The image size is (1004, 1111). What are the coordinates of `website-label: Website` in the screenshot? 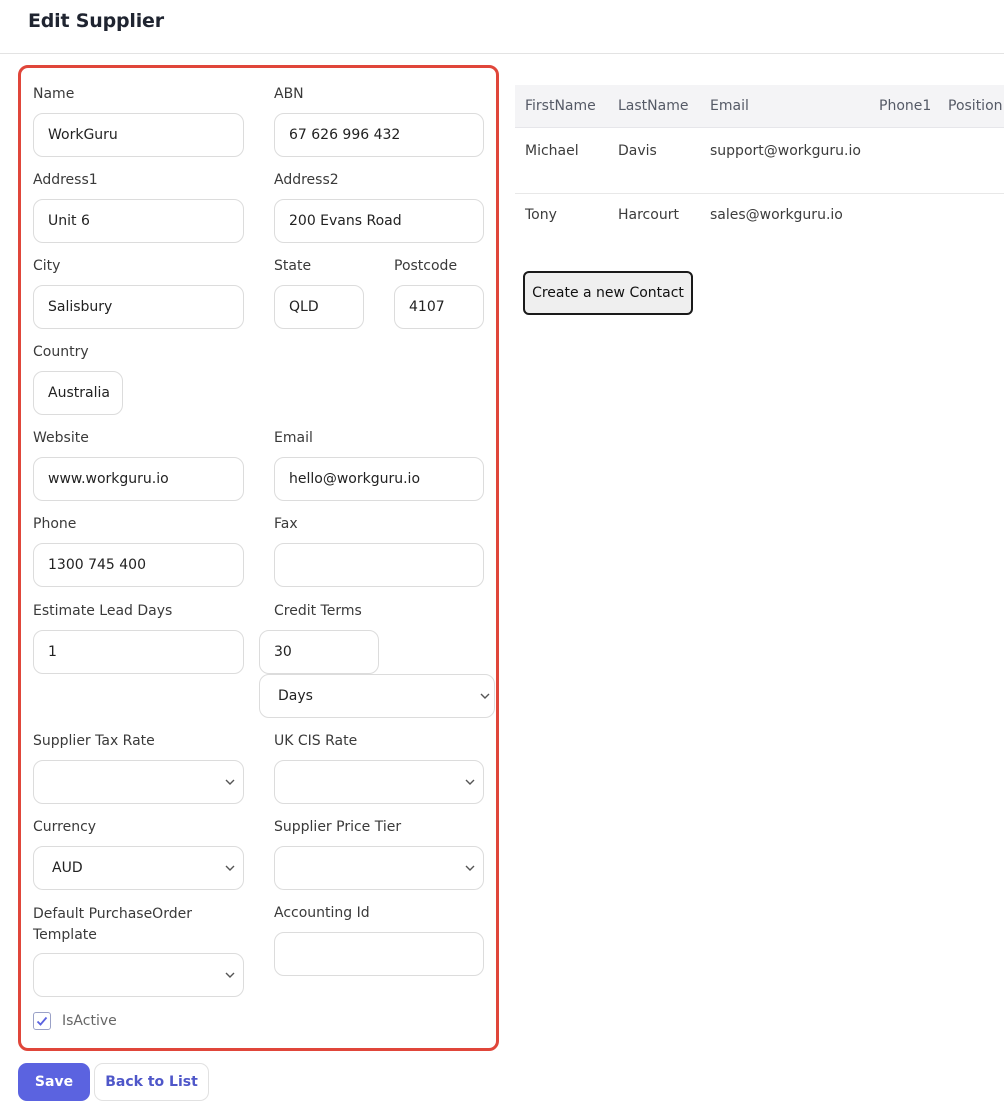 It's located at (61, 438).